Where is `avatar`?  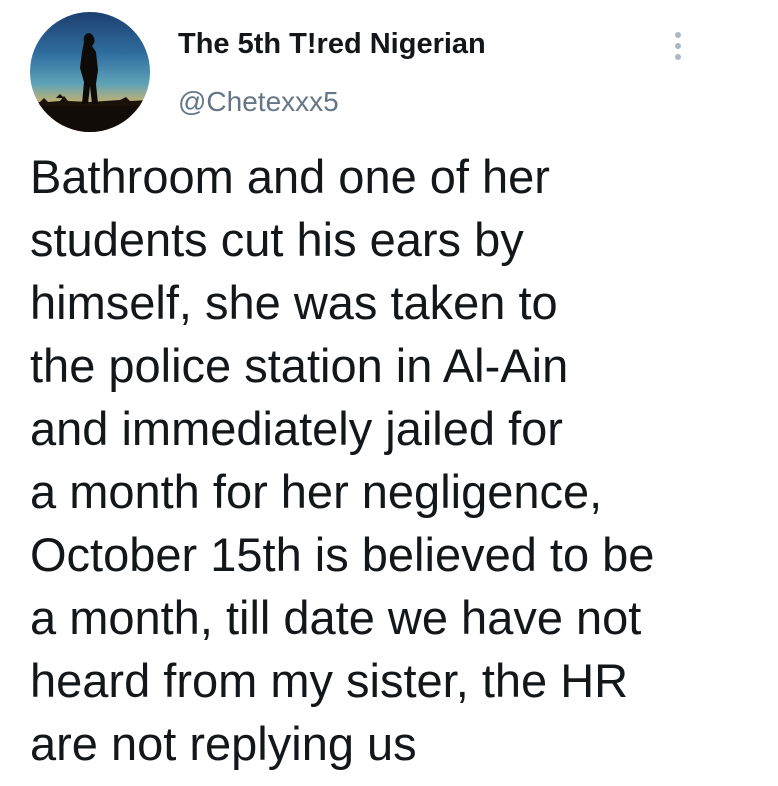 avatar is located at coordinates (90, 72).